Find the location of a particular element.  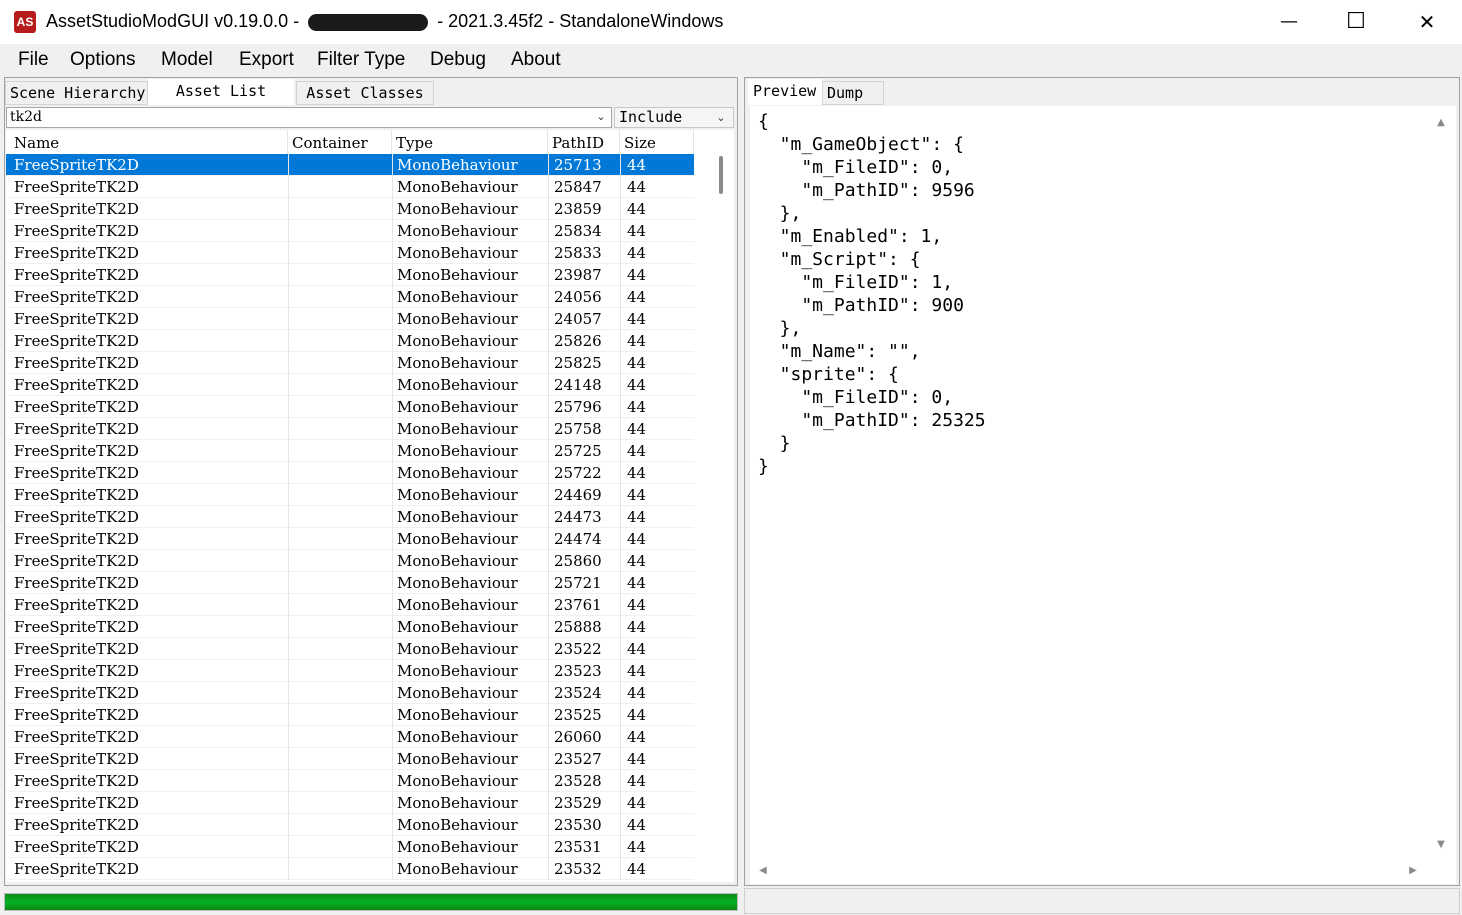

table-row: FreeSpriteTK2D MonoBehaviour 23761 44 is located at coordinates (350, 605).